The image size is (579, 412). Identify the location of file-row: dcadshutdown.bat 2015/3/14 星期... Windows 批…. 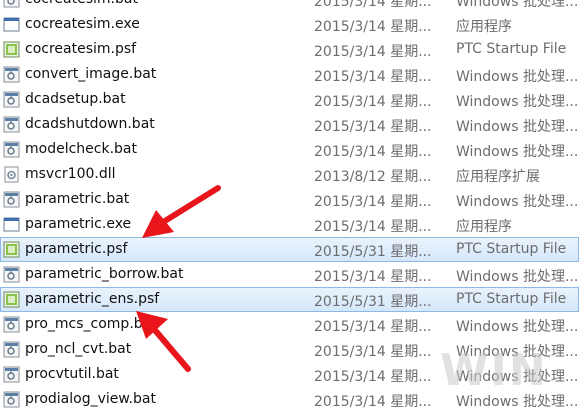
(289, 124).